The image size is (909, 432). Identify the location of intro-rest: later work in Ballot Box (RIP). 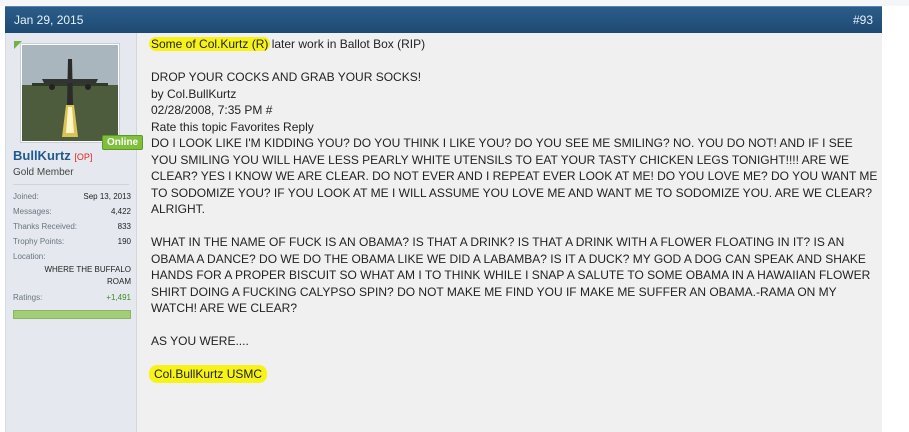
(347, 44).